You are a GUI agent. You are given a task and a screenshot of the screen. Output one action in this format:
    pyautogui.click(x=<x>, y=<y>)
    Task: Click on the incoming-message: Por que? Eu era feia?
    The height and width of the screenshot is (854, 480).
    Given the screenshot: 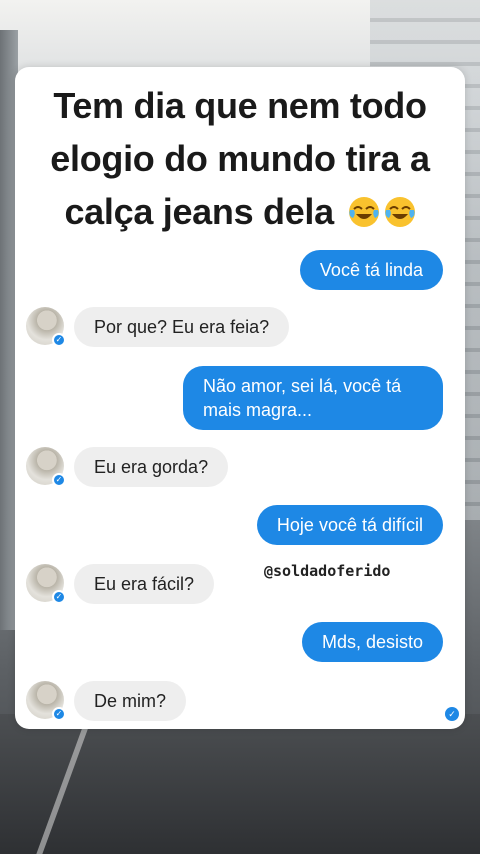 What is the action you would take?
    pyautogui.click(x=182, y=327)
    